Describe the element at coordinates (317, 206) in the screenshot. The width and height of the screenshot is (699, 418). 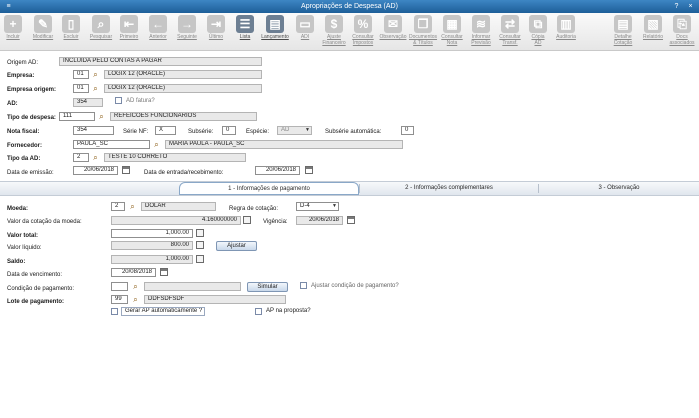
I see `regra-cotacao-dropdown: D-4 ▼` at that location.